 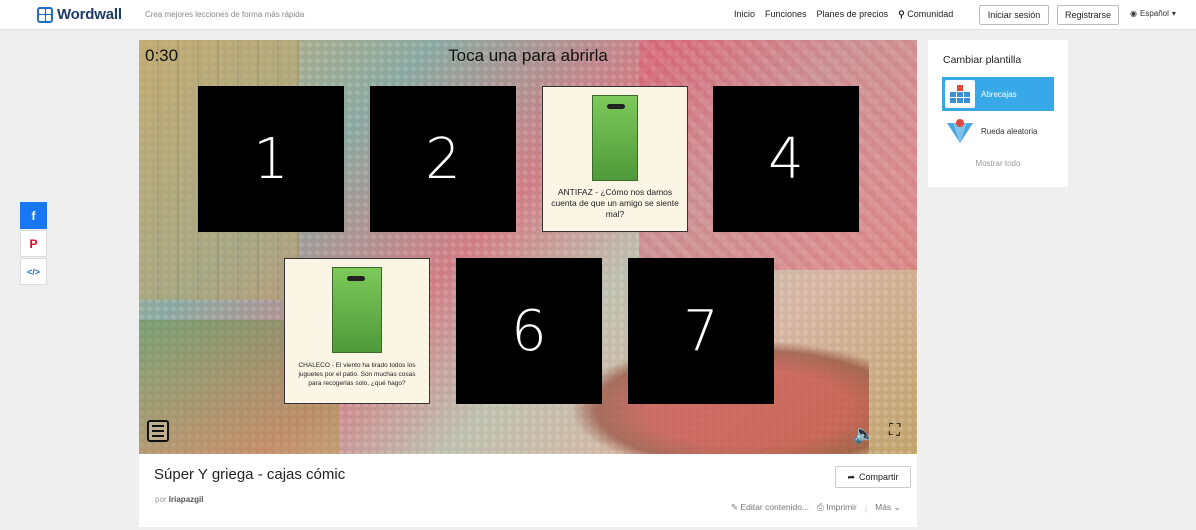 What do you see at coordinates (250, 474) in the screenshot?
I see `activity-title: Súper Y griega - cajas cómic` at bounding box center [250, 474].